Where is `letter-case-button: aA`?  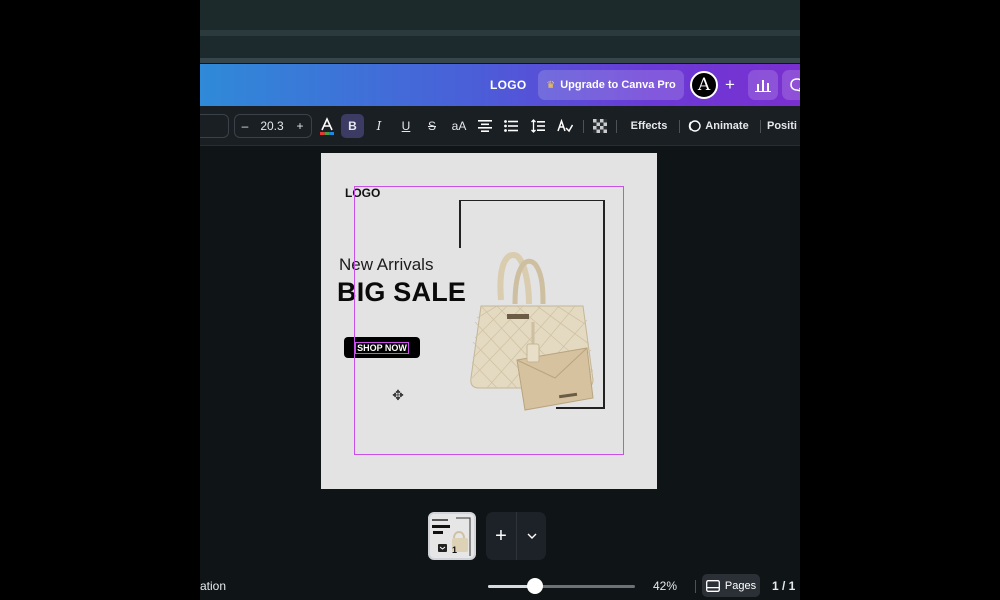
letter-case-button: aA is located at coordinates (459, 126).